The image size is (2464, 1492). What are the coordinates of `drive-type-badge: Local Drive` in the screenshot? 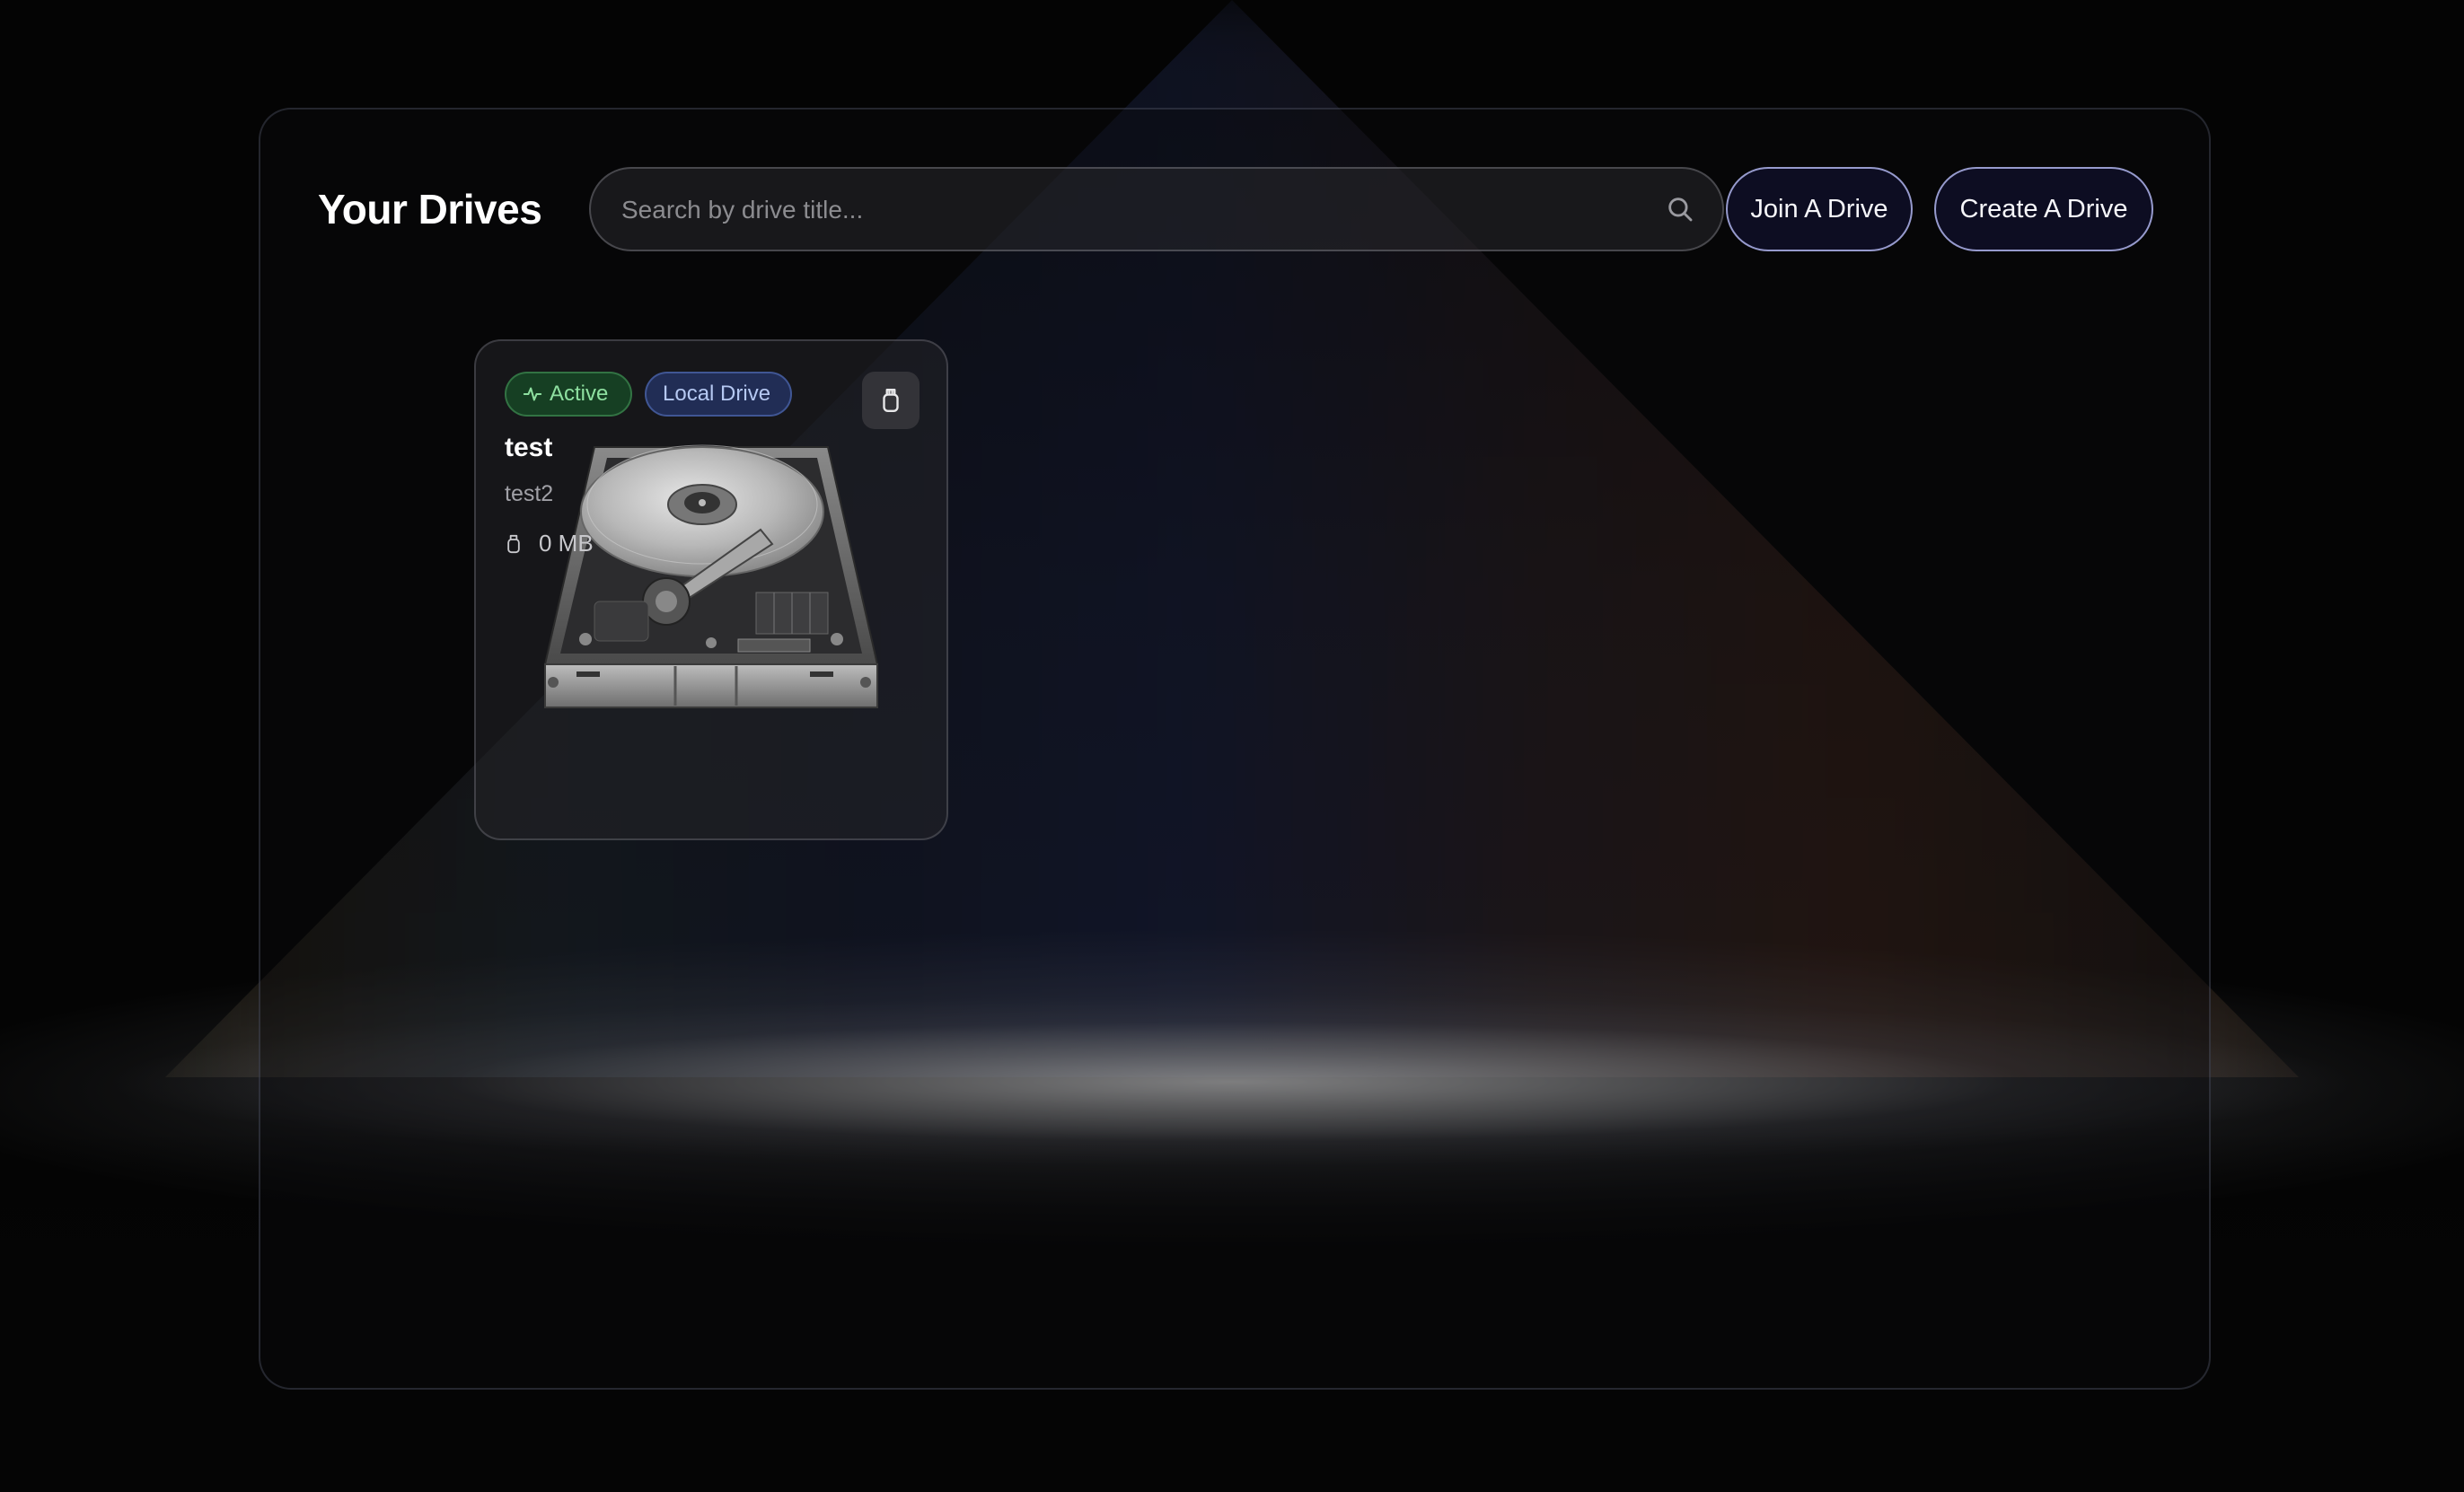 It's located at (718, 394).